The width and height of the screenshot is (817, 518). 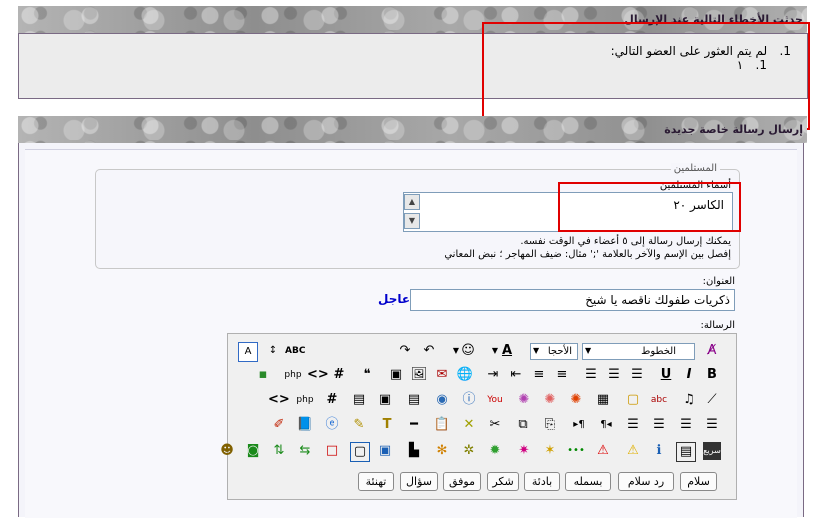 I want to click on strike-icon: abc, so click(x=659, y=400).